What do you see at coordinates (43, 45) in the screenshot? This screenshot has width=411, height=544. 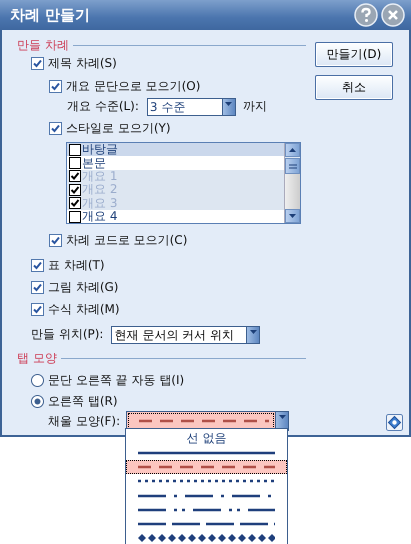 I see `section-title: 만들 차례` at bounding box center [43, 45].